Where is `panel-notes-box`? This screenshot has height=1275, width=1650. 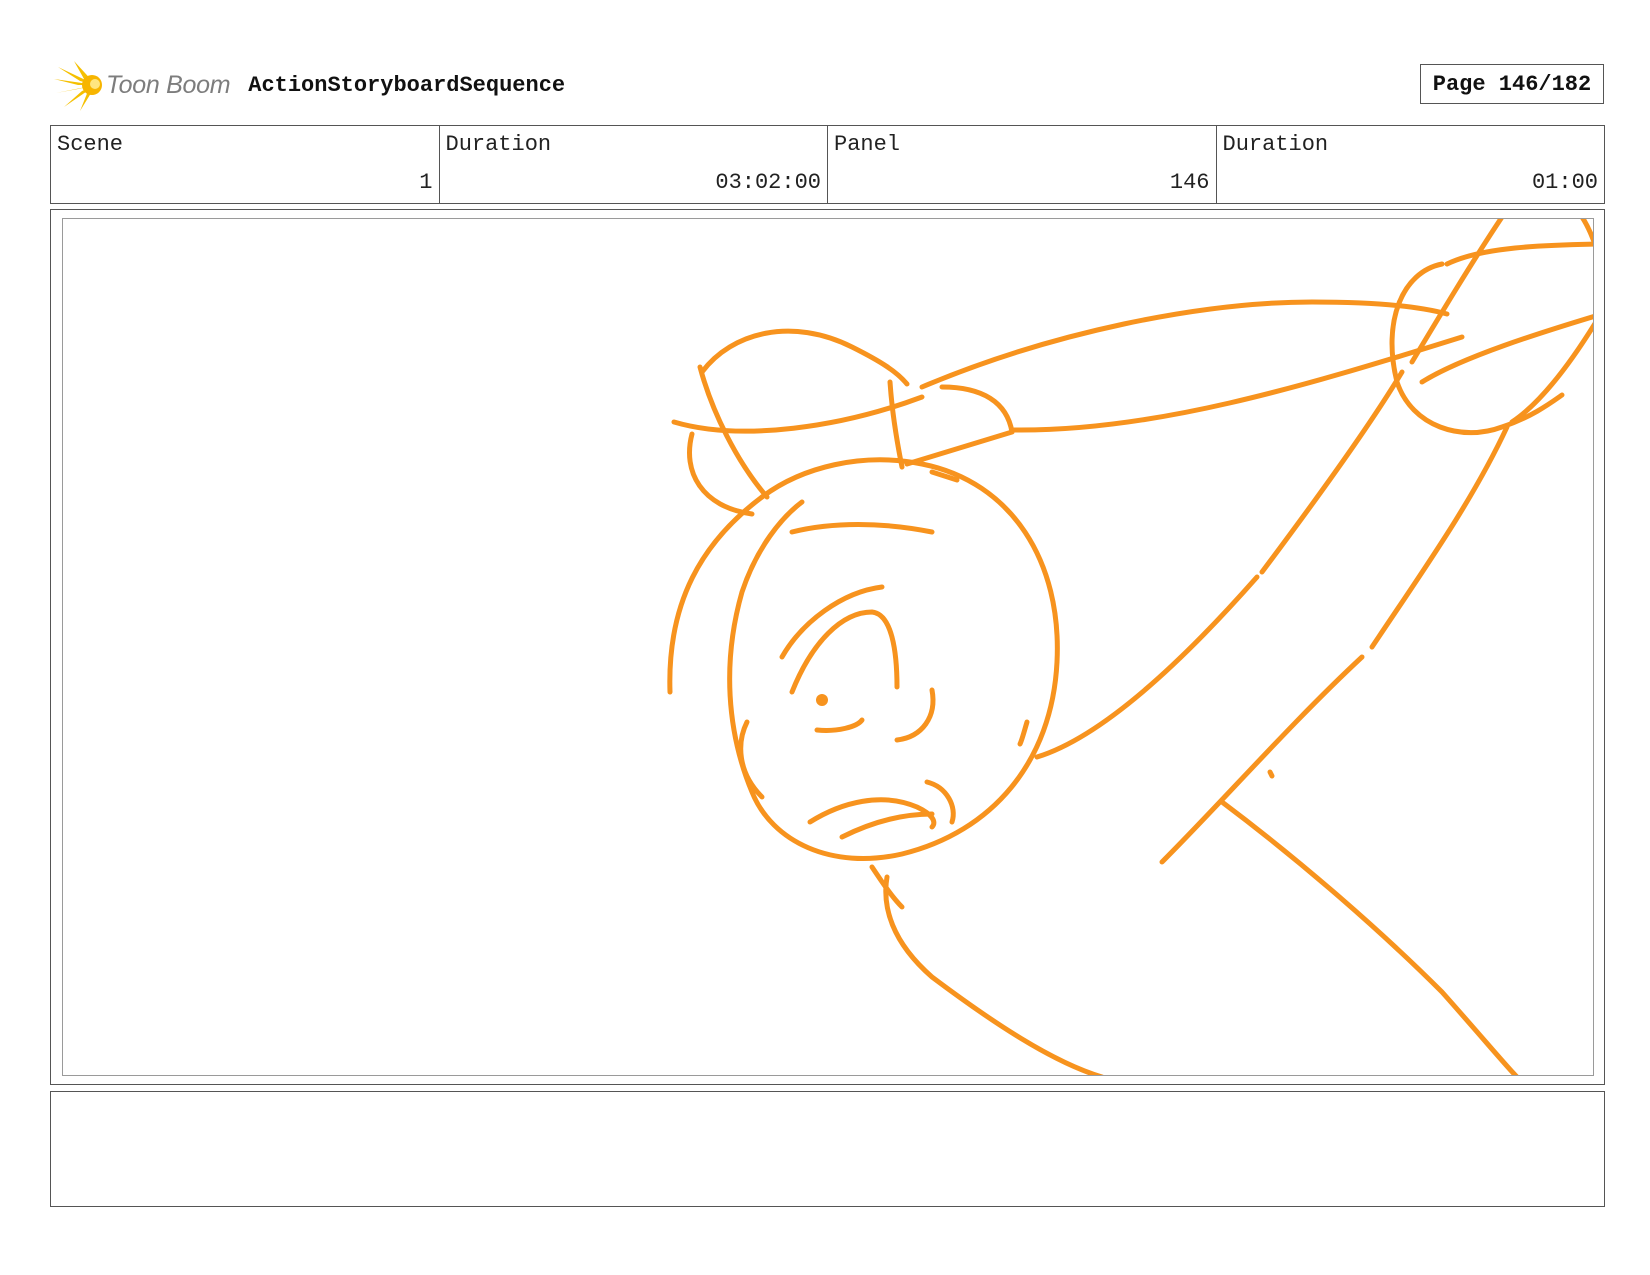
panel-notes-box is located at coordinates (827, 1149).